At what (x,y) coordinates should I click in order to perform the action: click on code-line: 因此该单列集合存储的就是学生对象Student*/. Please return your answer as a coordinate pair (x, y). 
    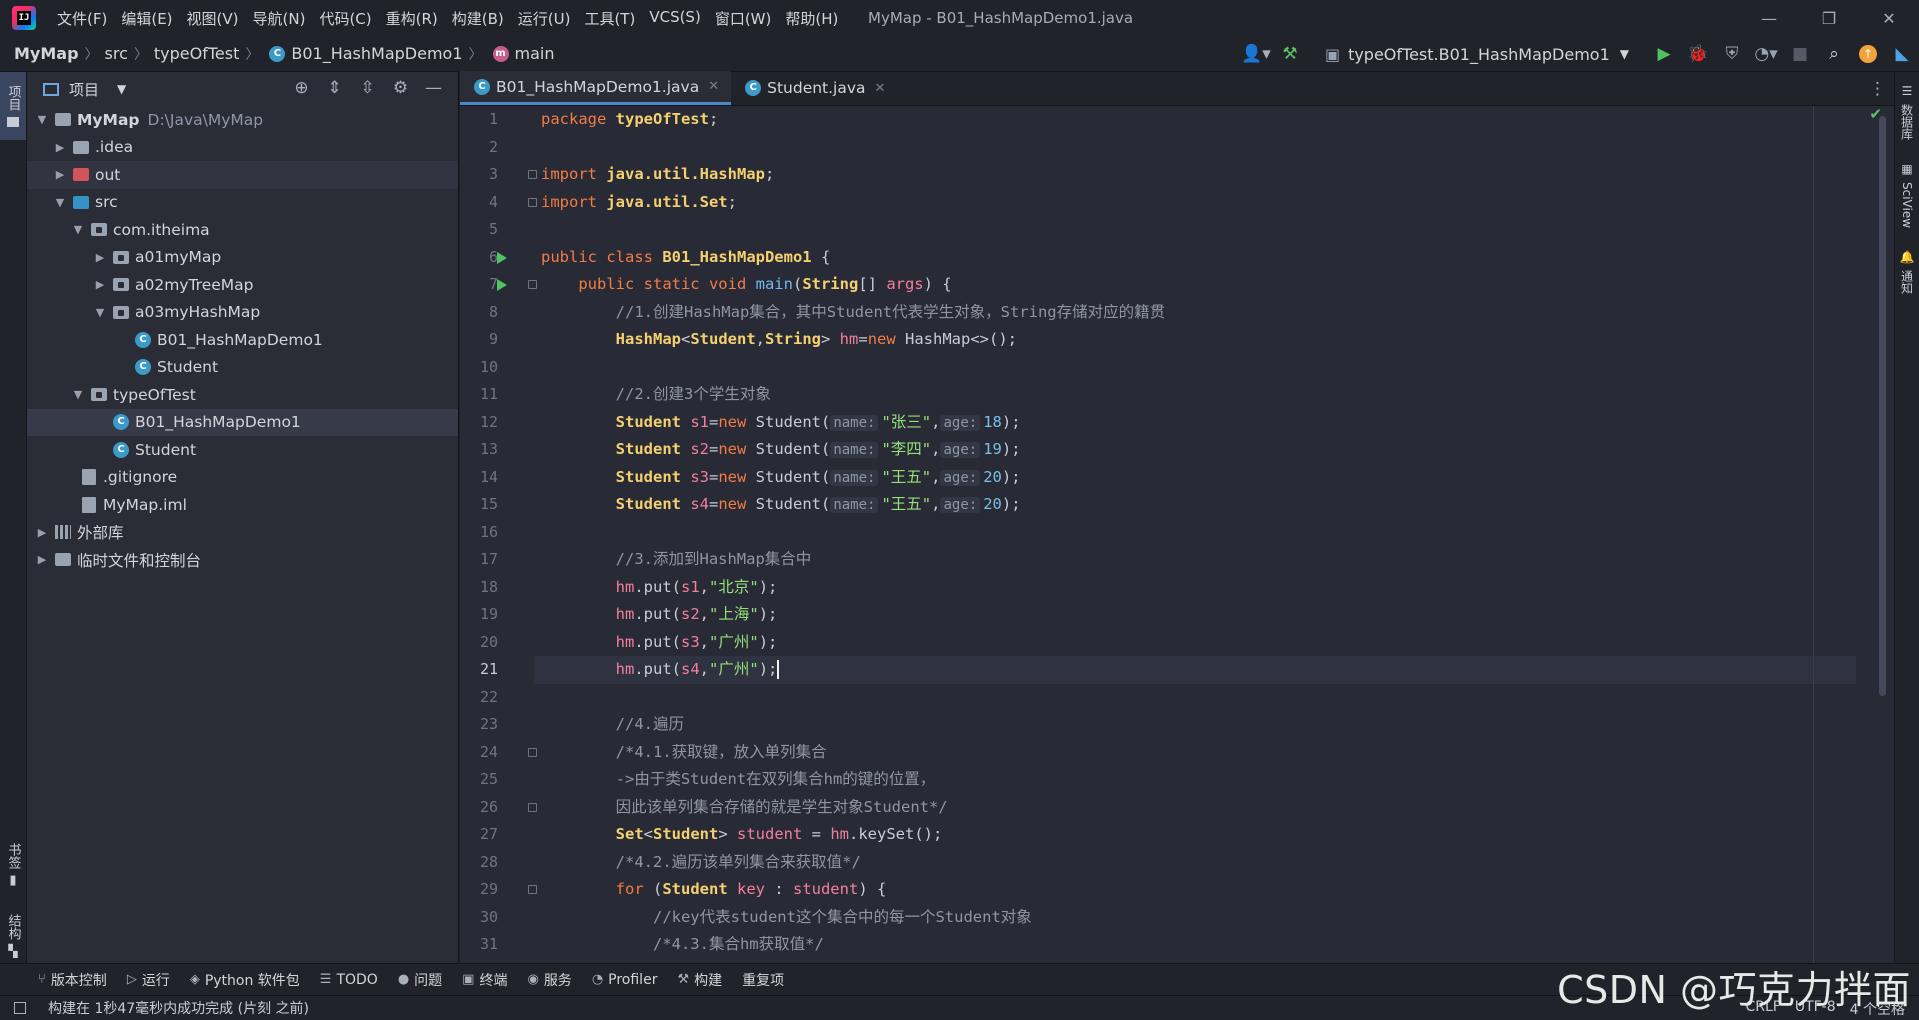
    Looking at the image, I should click on (1214, 808).